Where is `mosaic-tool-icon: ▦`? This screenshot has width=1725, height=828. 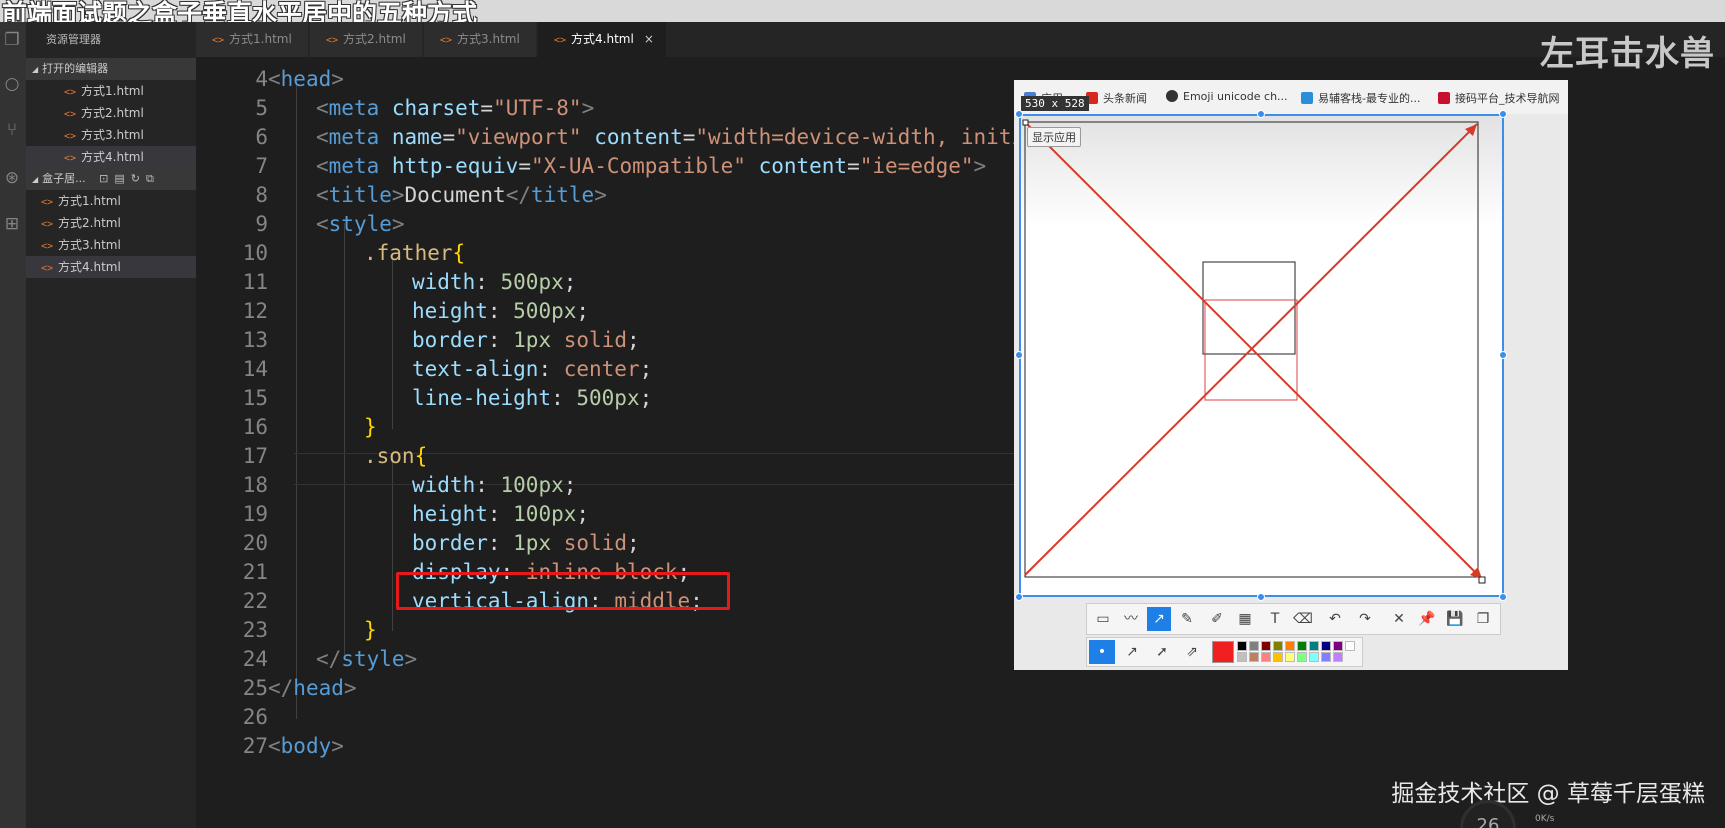 mosaic-tool-icon: ▦ is located at coordinates (1245, 619).